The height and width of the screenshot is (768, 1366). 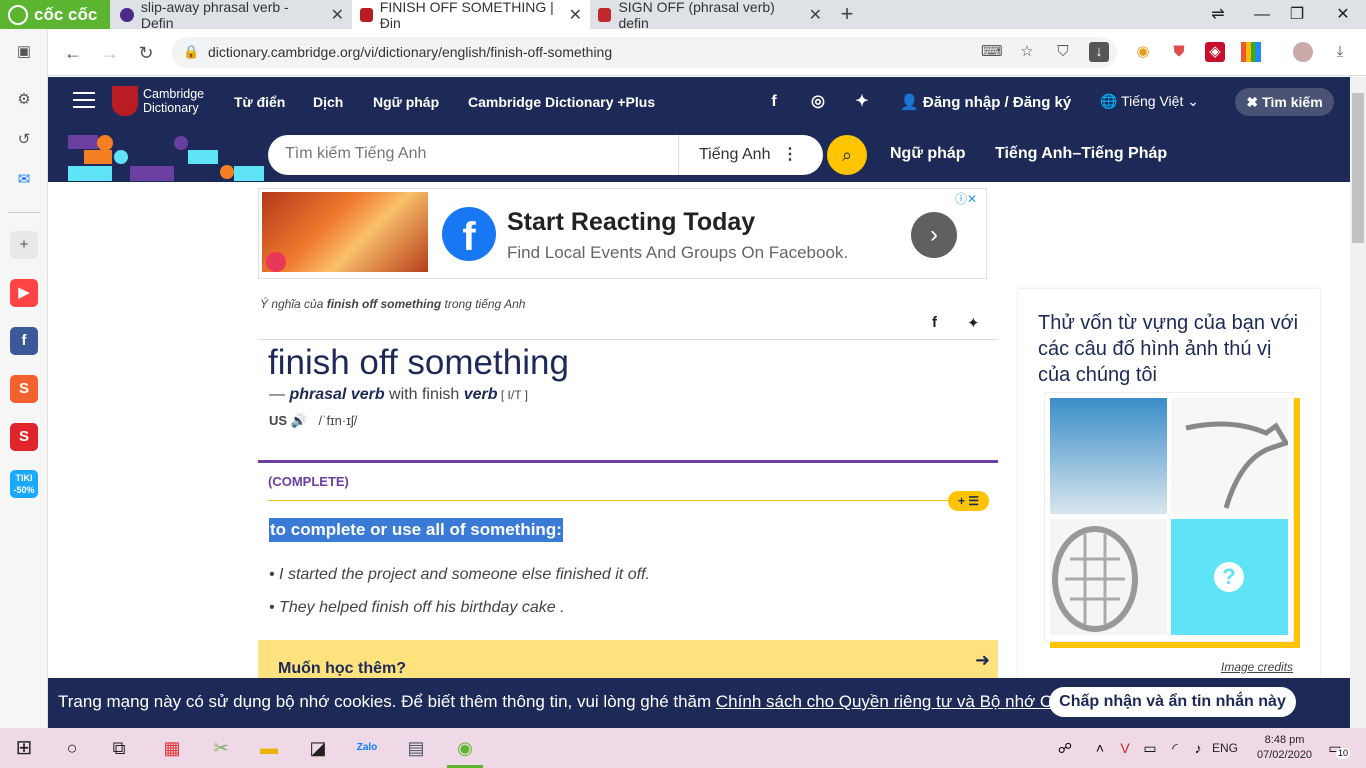 I want to click on divider, so click(x=628, y=339).